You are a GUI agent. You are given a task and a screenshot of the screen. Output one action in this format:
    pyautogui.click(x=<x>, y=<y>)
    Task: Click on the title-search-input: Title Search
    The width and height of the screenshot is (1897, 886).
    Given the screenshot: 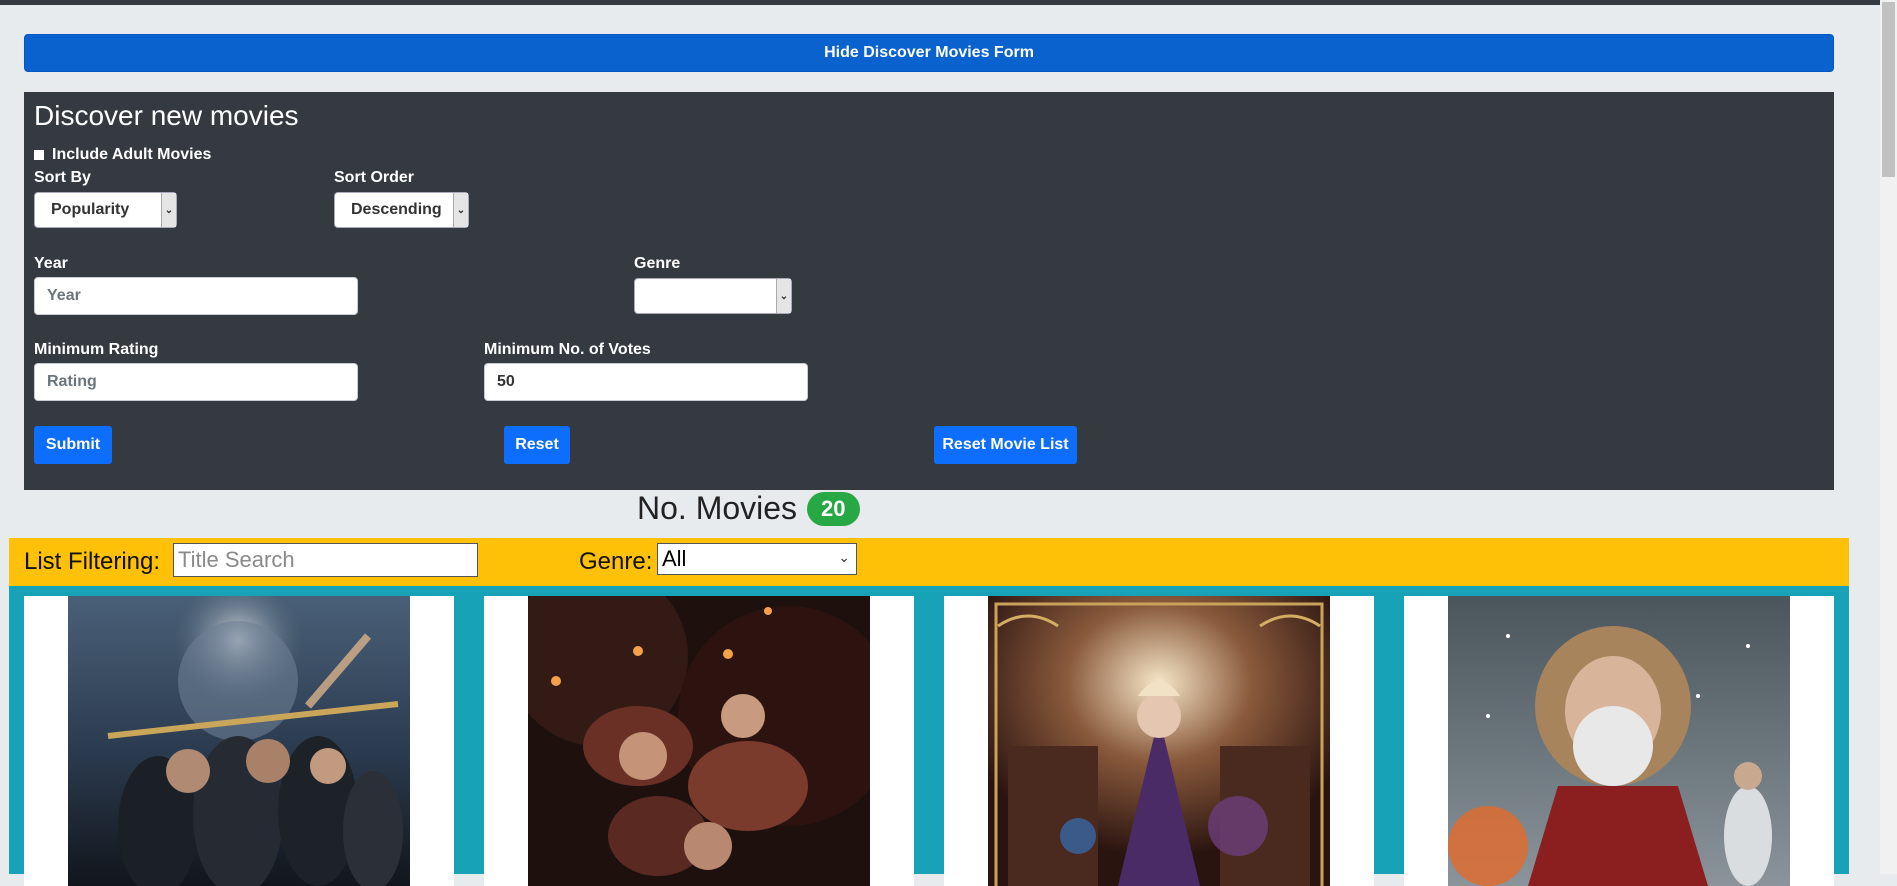 What is the action you would take?
    pyautogui.click(x=325, y=560)
    